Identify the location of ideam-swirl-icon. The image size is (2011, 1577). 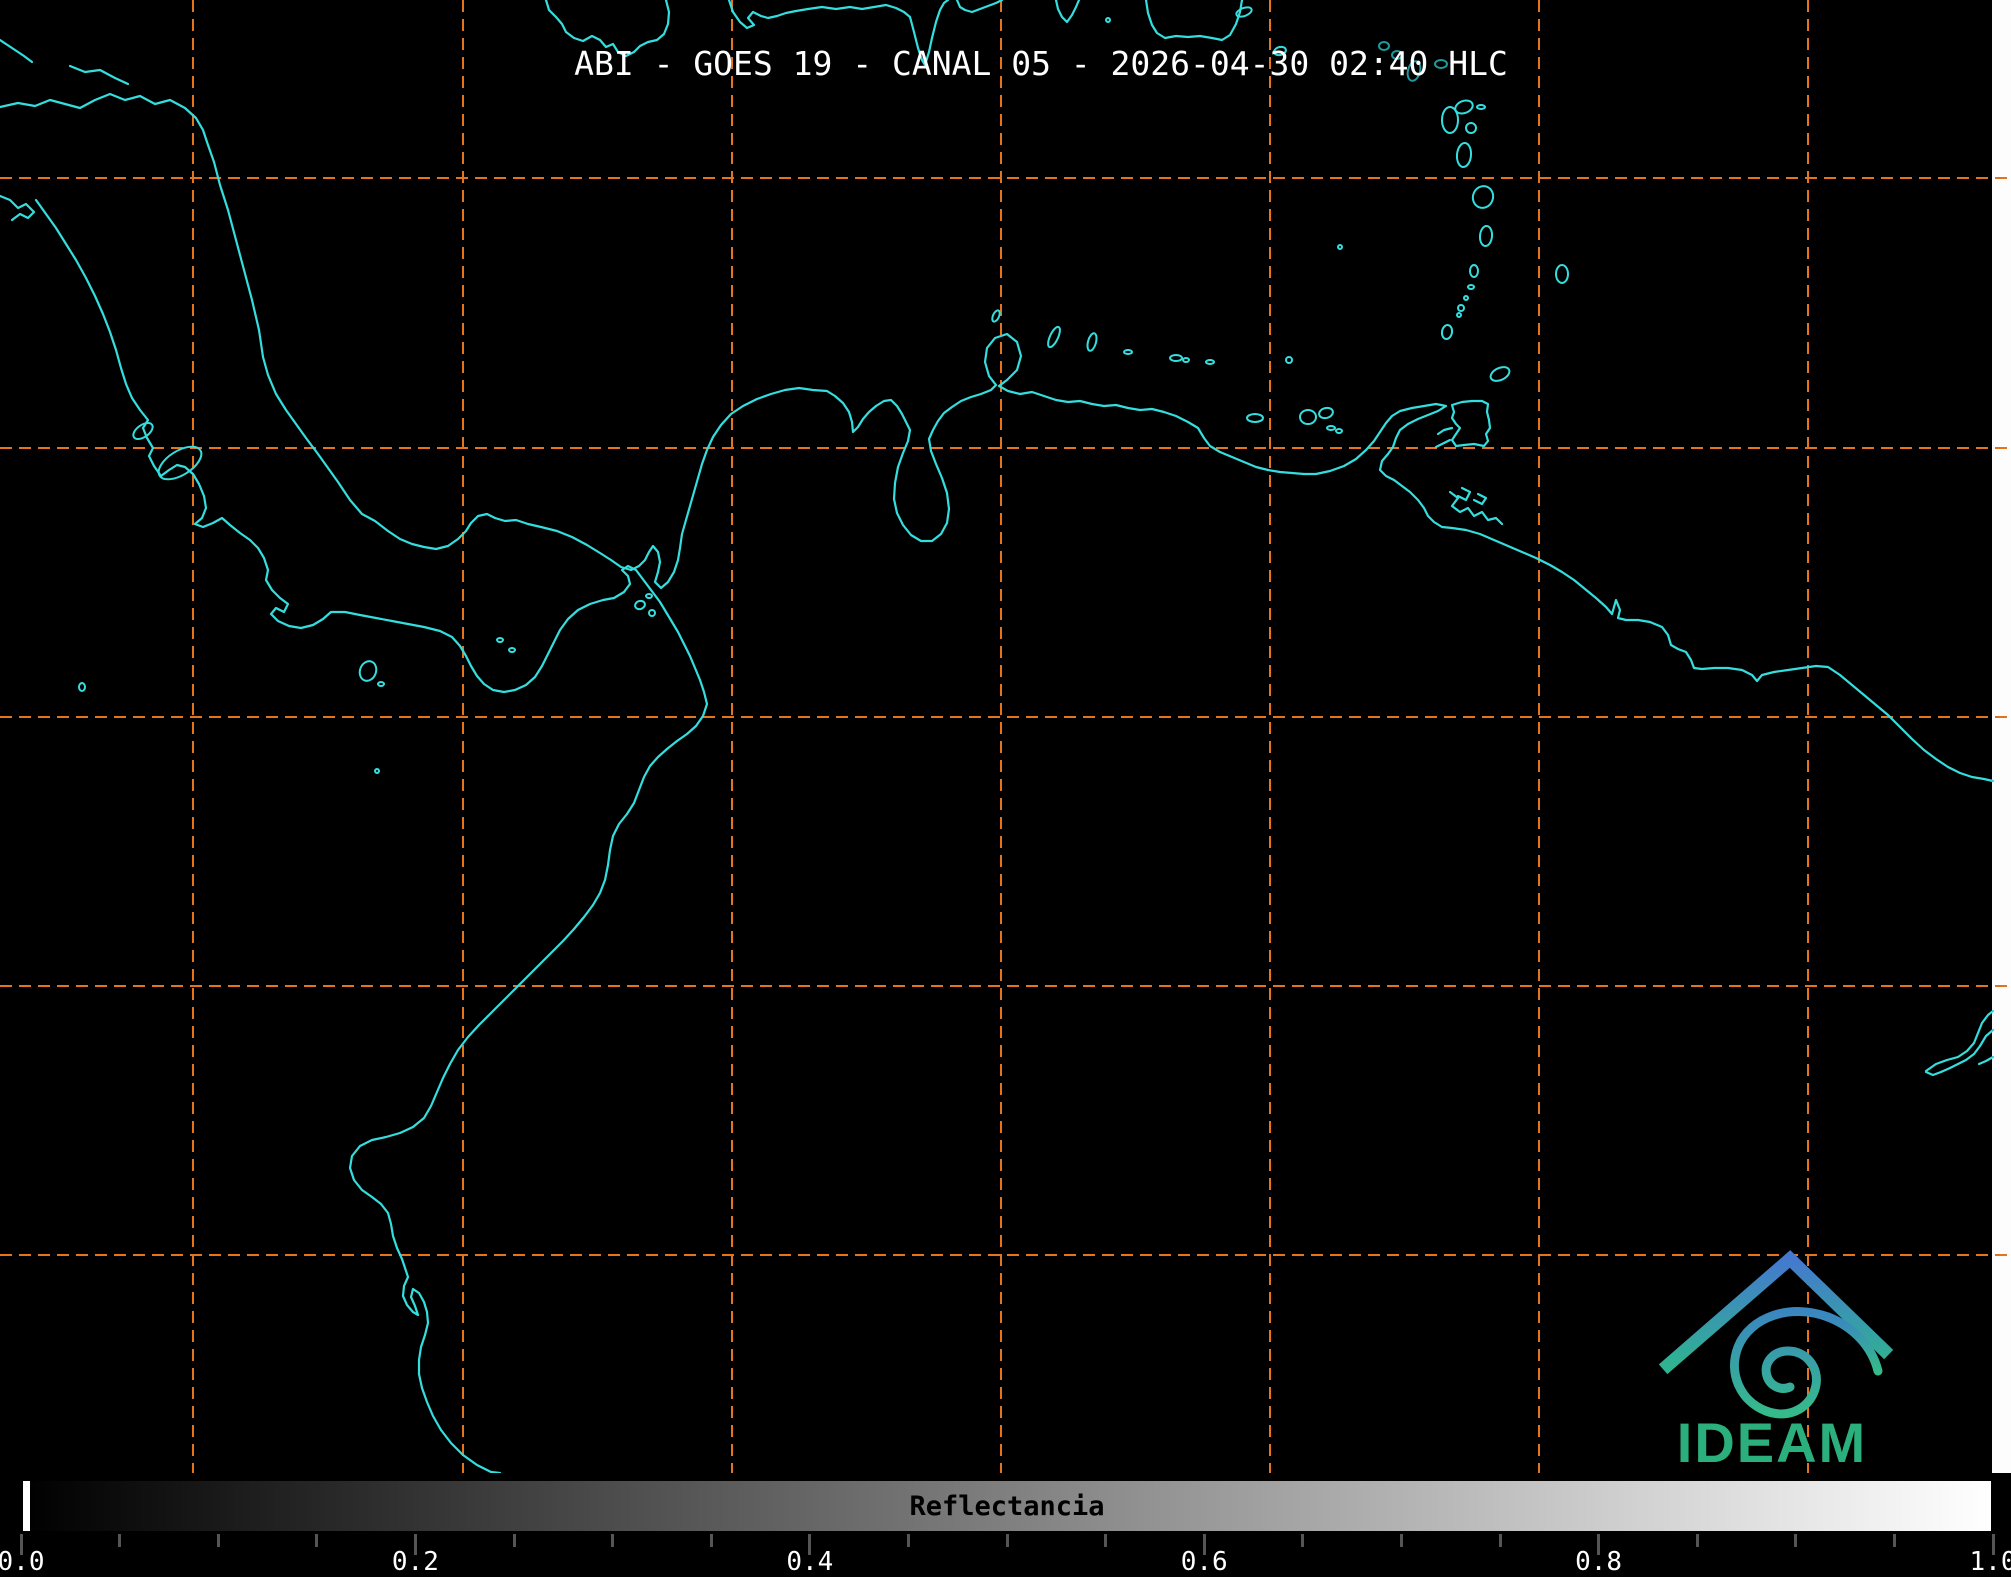
(1781, 1363).